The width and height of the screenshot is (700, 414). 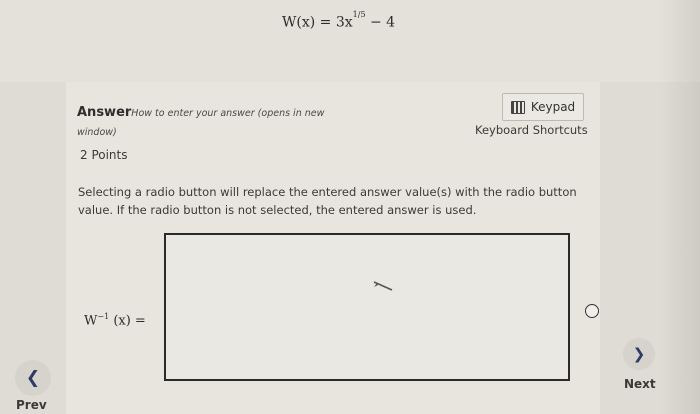 What do you see at coordinates (680, 207) in the screenshot?
I see `edge-shadow` at bounding box center [680, 207].